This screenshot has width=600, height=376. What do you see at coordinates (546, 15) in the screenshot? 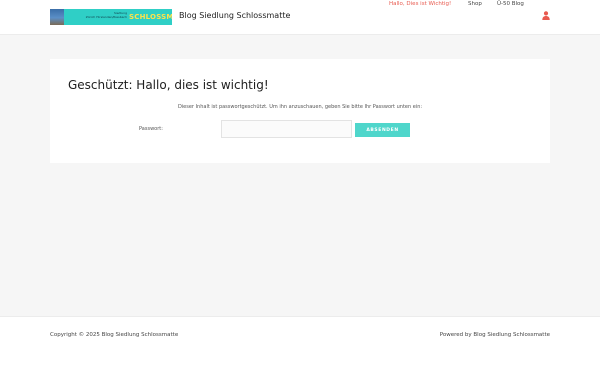
I see `user-icon` at bounding box center [546, 15].